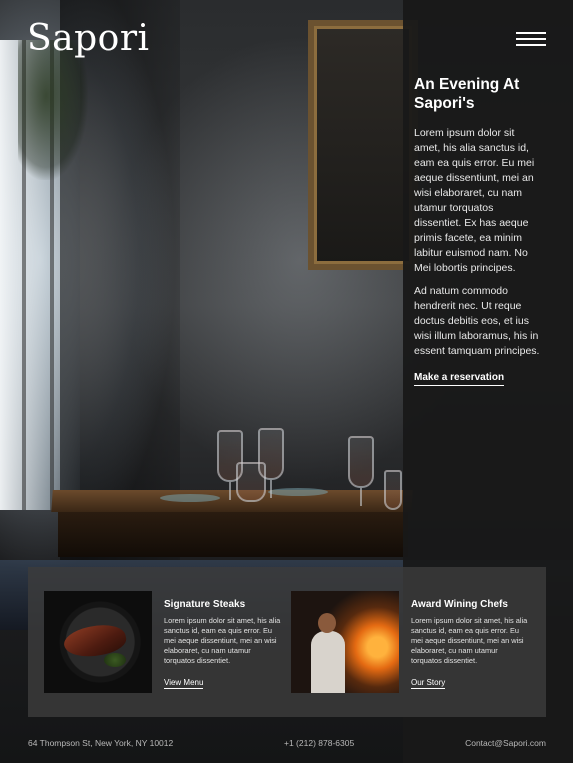  What do you see at coordinates (459, 604) in the screenshot?
I see `feature-title: Award Wining Chefs` at bounding box center [459, 604].